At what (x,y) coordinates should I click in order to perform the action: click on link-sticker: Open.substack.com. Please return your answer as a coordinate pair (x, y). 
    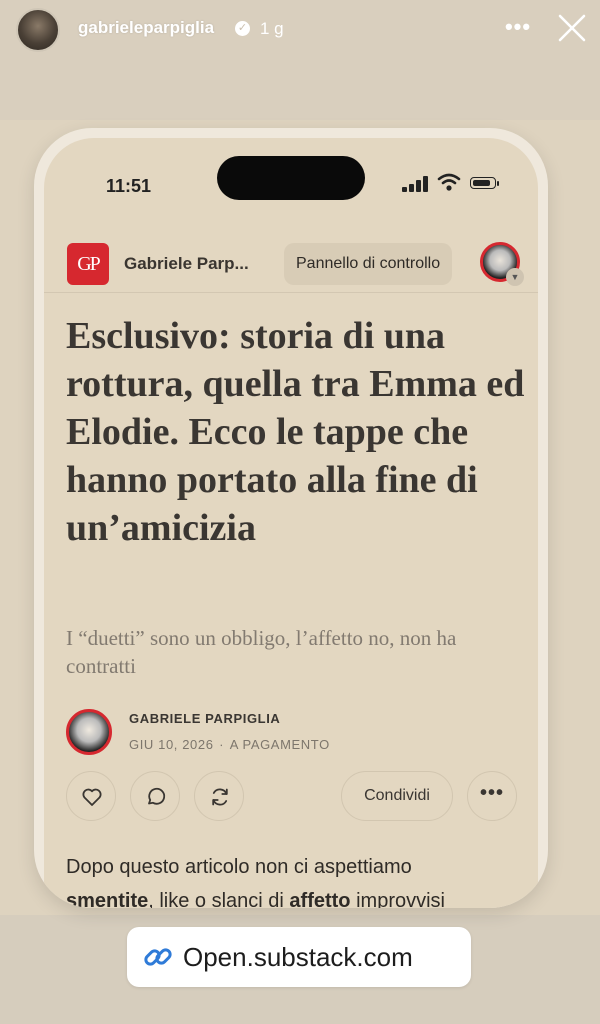
    Looking at the image, I should click on (299, 957).